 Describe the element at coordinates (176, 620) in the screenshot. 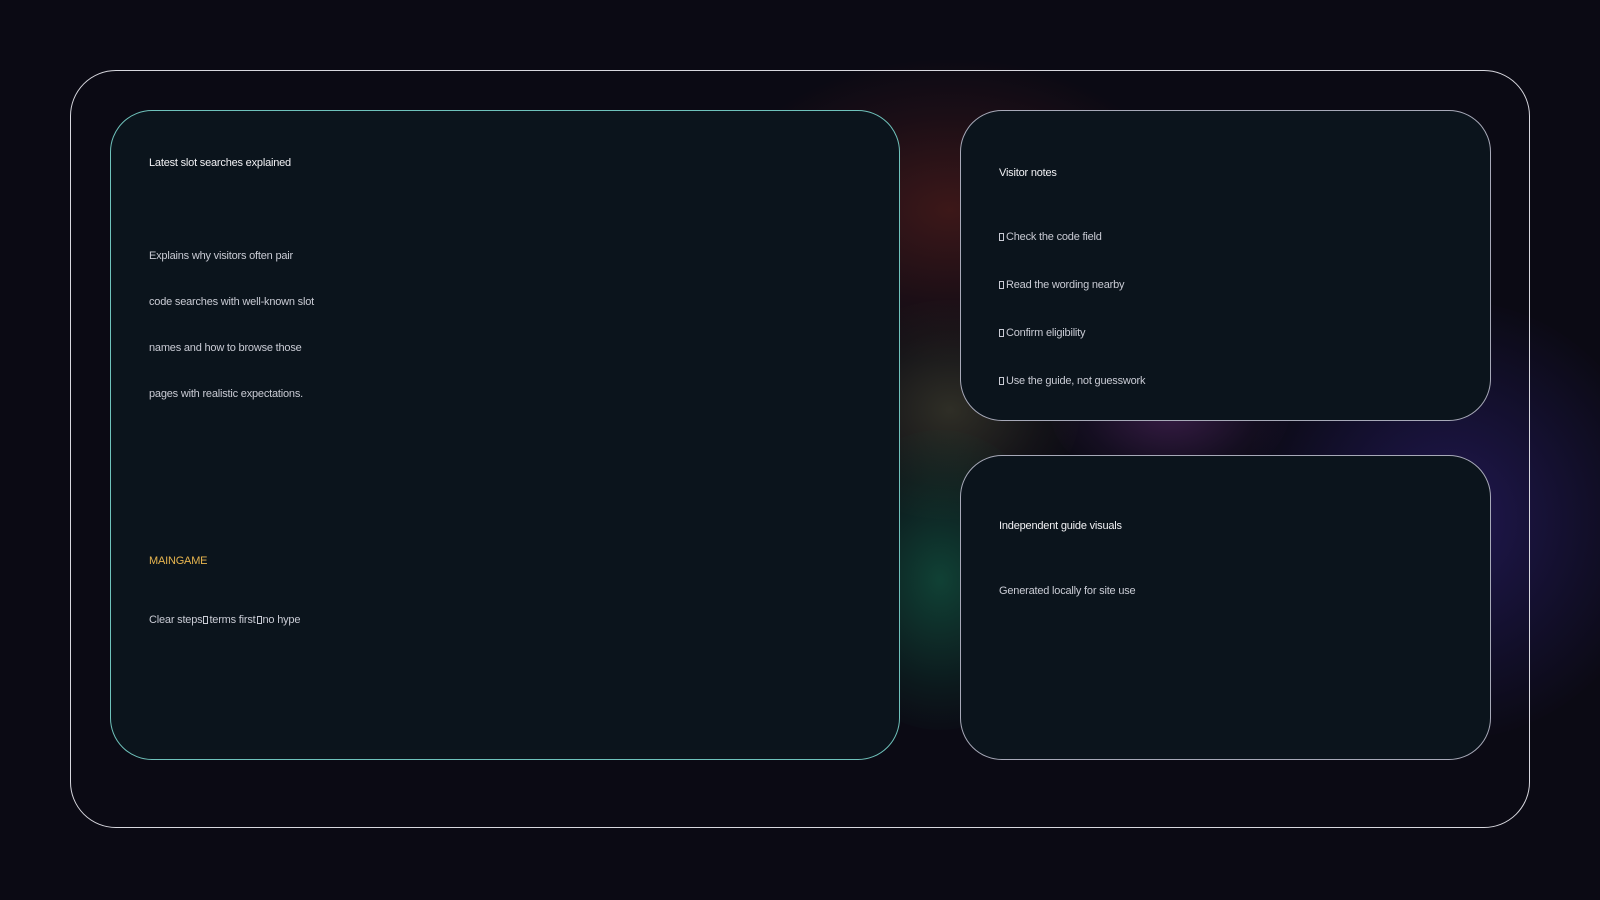

I see `tagline-part-1: Clear steps` at that location.